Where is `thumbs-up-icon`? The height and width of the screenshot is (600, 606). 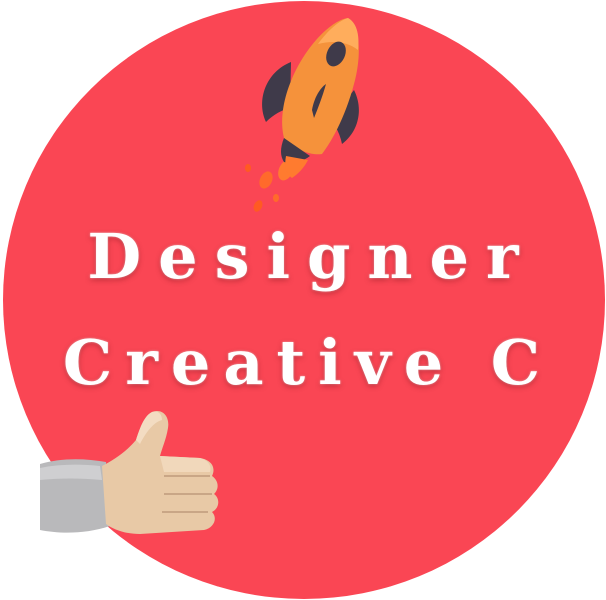 thumbs-up-icon is located at coordinates (129, 472).